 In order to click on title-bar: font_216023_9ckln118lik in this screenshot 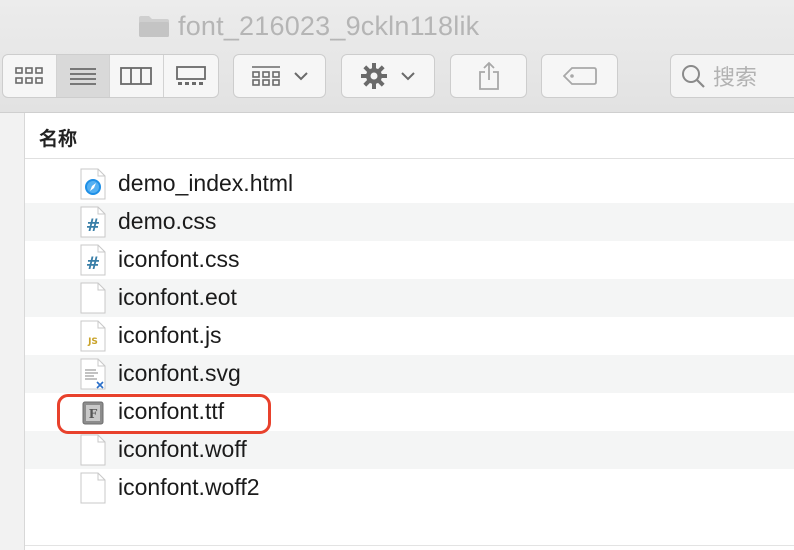, I will do `click(397, 25)`.